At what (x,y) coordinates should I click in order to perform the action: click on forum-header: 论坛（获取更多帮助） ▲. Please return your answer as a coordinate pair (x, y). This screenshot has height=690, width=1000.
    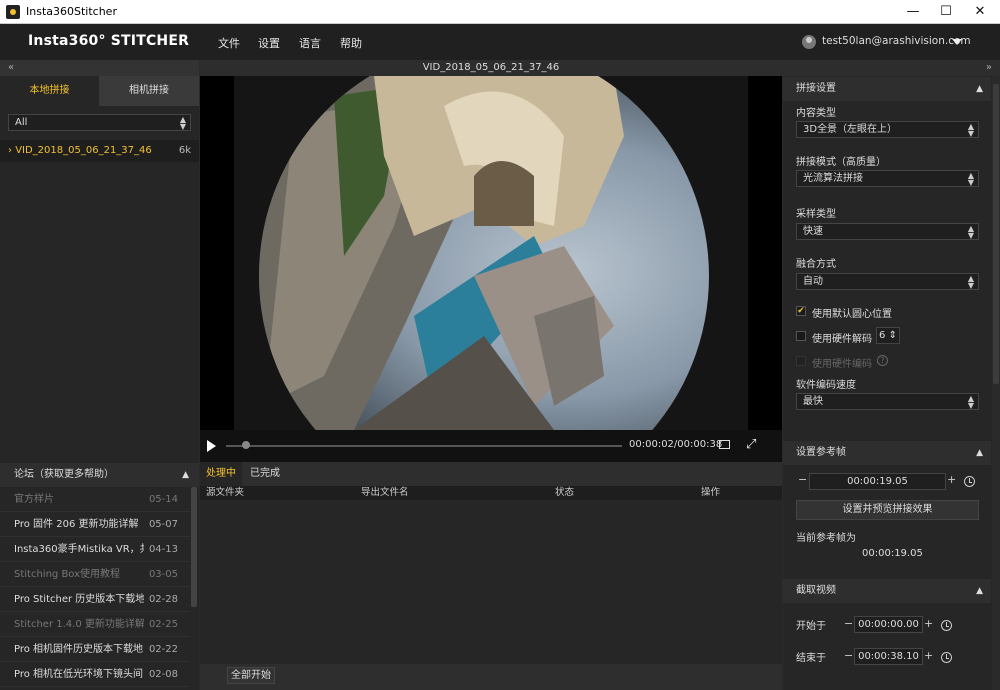
    Looking at the image, I should click on (99, 475).